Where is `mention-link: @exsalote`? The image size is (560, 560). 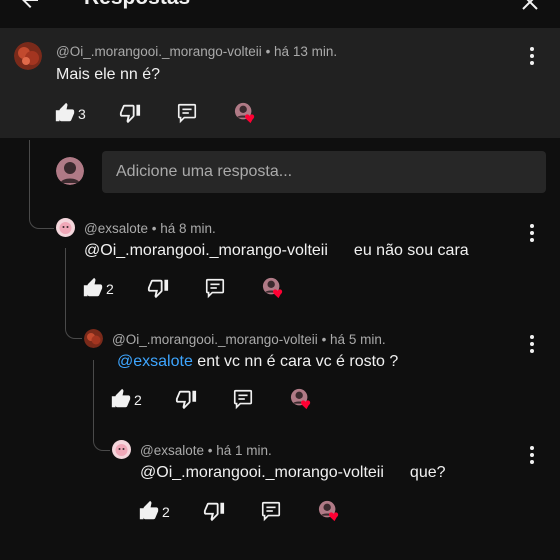 mention-link: @exsalote is located at coordinates (155, 361).